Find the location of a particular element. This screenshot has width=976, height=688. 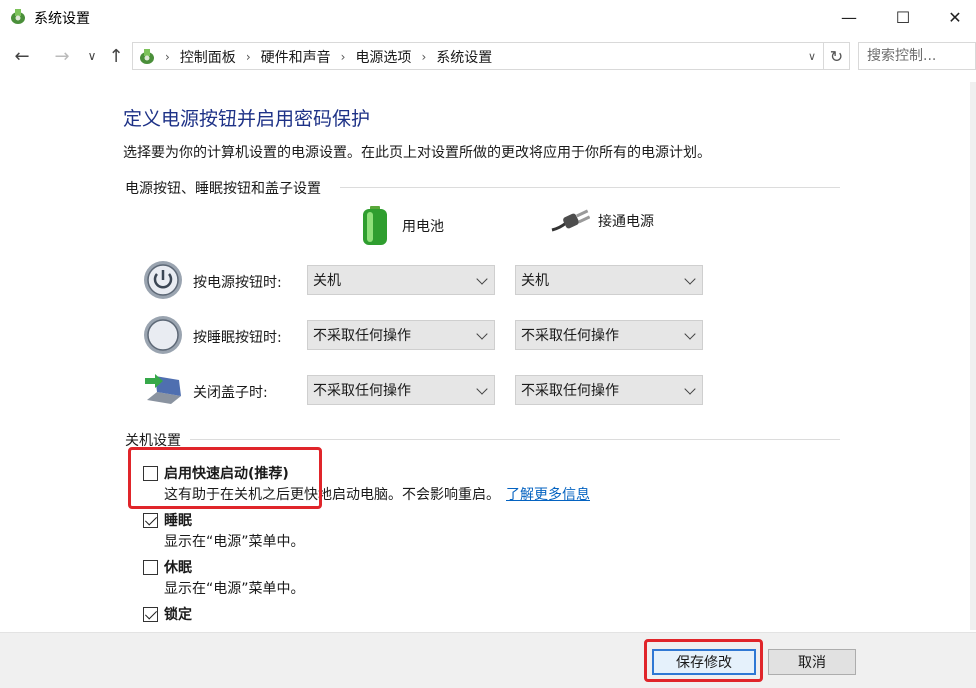

refresh-icon: ↻ is located at coordinates (837, 56).